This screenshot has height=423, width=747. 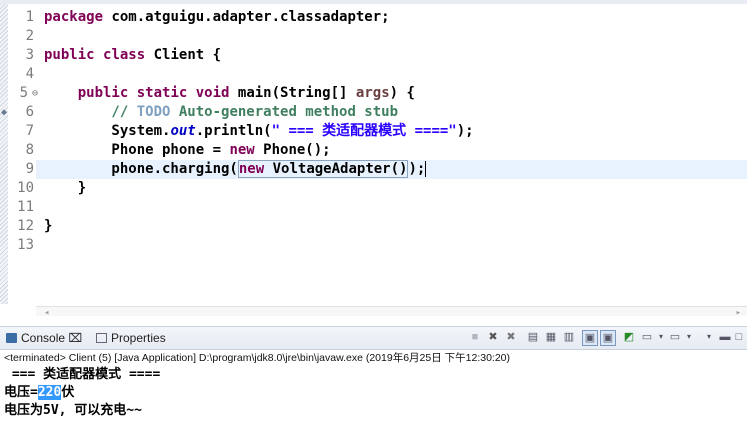 I want to click on code-text: phone.charging(, so click(x=141, y=169).